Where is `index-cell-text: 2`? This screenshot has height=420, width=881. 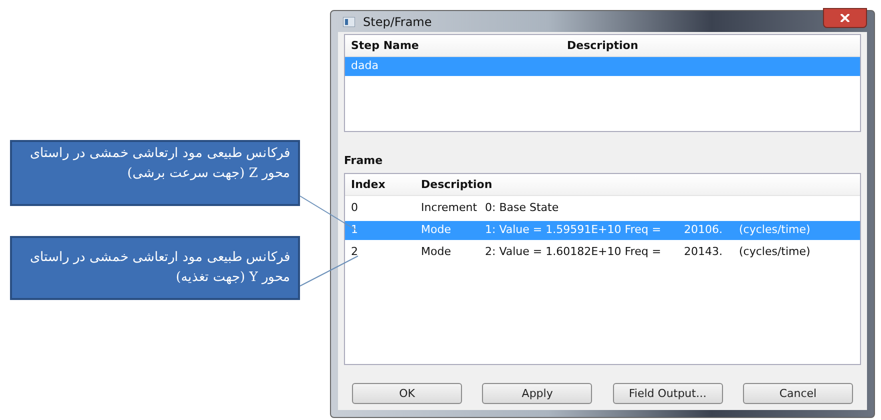
index-cell-text: 2 is located at coordinates (355, 252).